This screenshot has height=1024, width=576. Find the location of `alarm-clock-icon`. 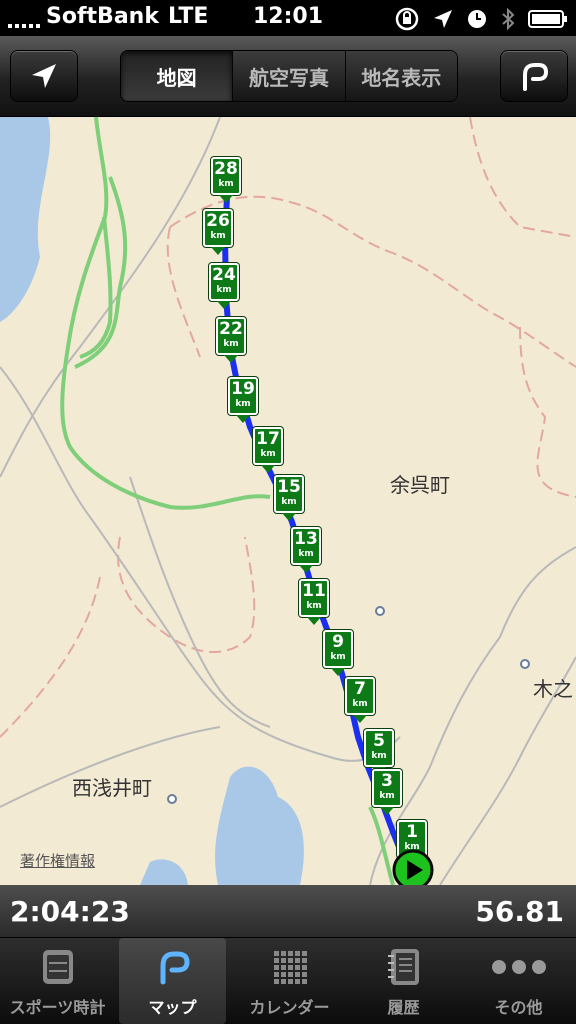

alarm-clock-icon is located at coordinates (477, 19).